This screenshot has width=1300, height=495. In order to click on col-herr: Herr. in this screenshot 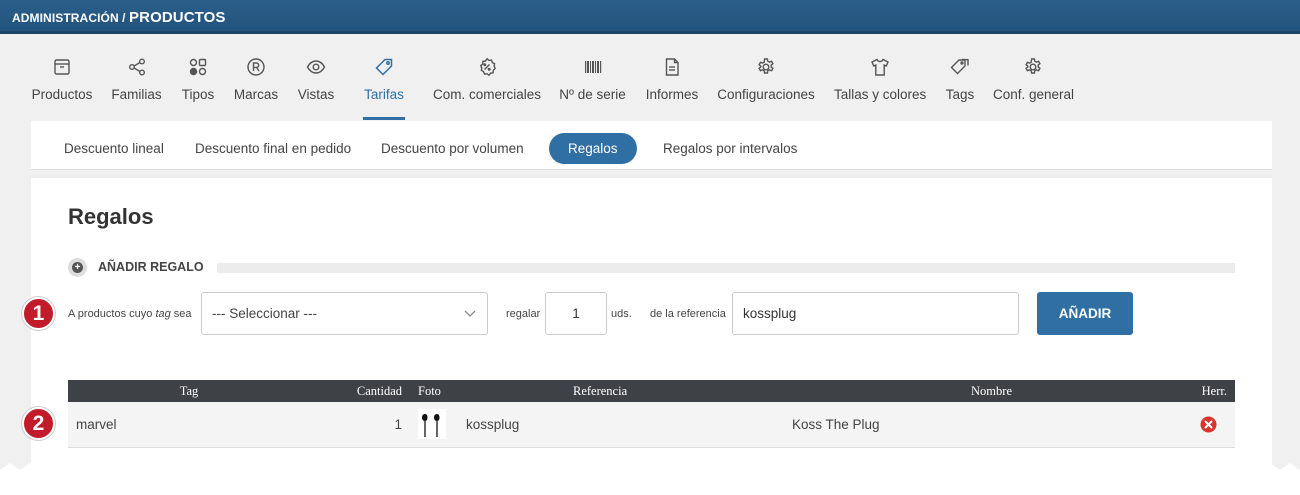, I will do `click(1214, 390)`.